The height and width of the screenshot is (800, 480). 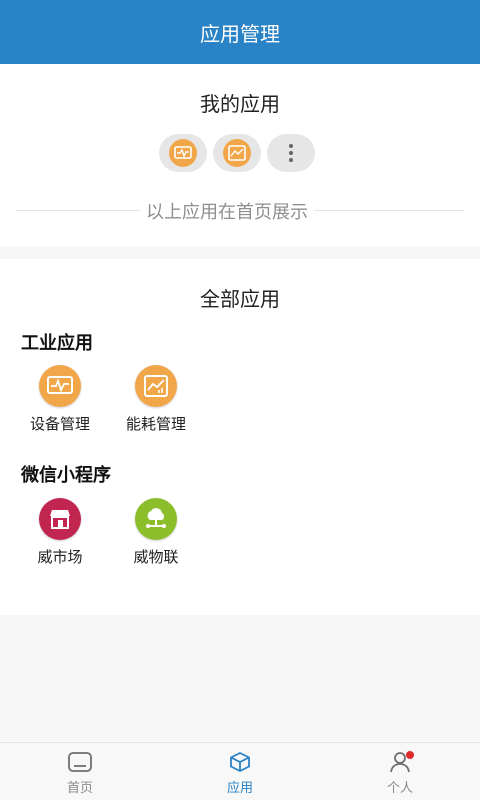 I want to click on app-wei-iot: 威物联, so click(x=156, y=532).